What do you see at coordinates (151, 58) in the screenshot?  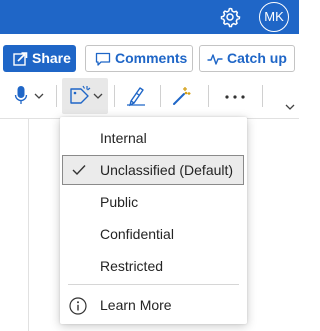 I see `comments-button-label: Comments` at bounding box center [151, 58].